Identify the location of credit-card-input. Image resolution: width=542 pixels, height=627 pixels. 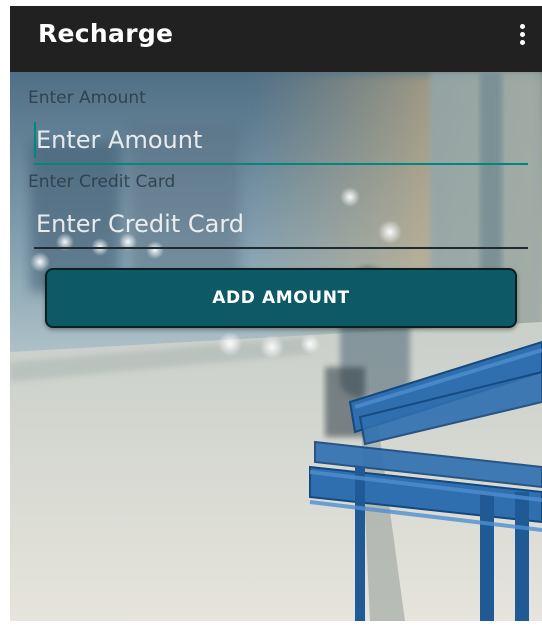
(282, 224).